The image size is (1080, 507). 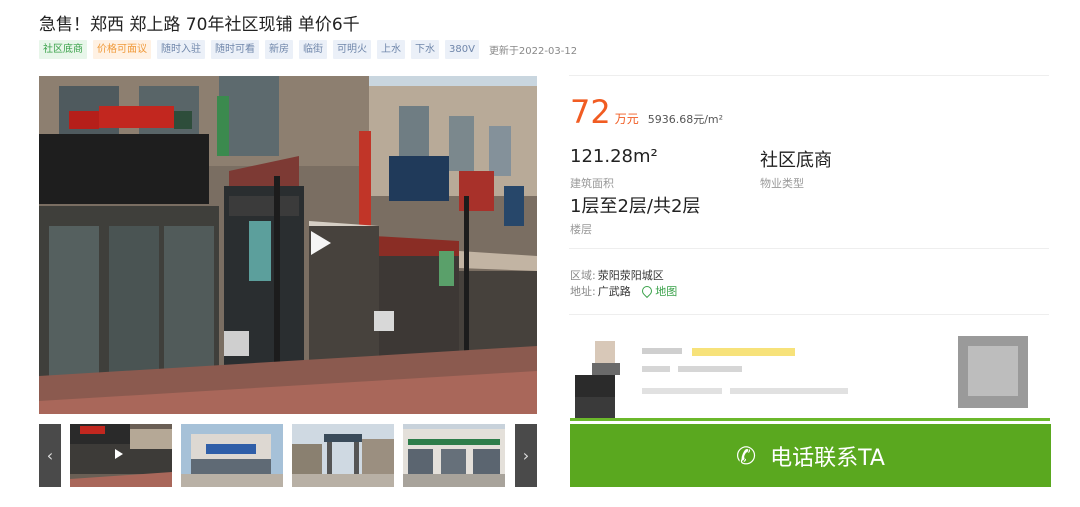 I want to click on address-row: 地址: 广武路 地图, so click(x=623, y=291).